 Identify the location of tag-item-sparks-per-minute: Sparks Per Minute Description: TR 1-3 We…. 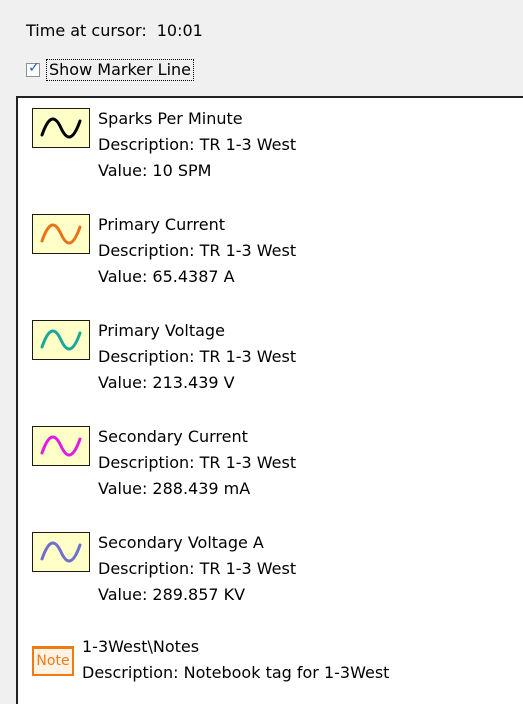
(164, 145).